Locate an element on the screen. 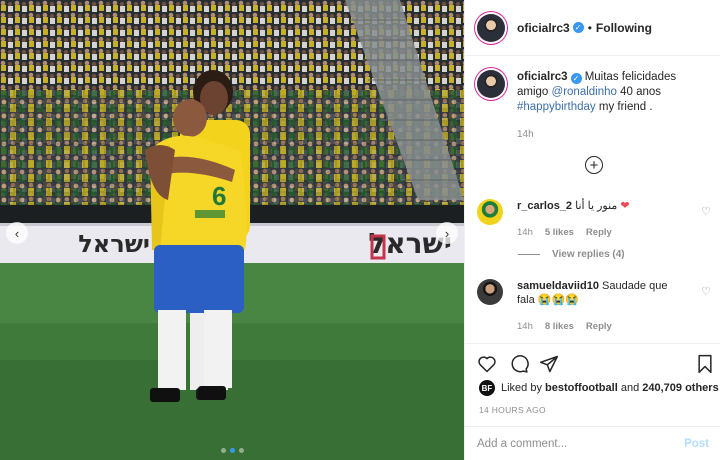 The width and height of the screenshot is (720, 460). caption-avatar is located at coordinates (491, 84).